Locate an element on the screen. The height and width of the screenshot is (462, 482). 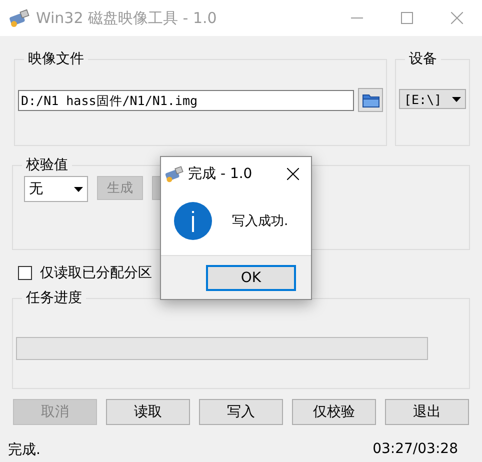
status-text: 完成. is located at coordinates (24, 450).